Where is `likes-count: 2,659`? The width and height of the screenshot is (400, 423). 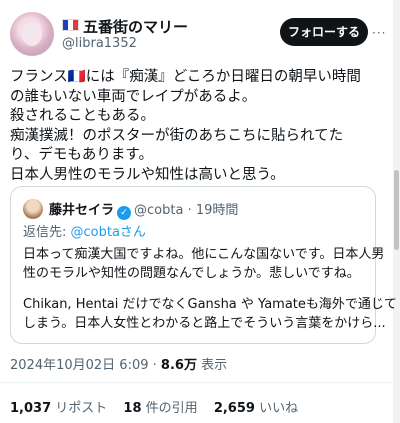 likes-count: 2,659 is located at coordinates (234, 408).